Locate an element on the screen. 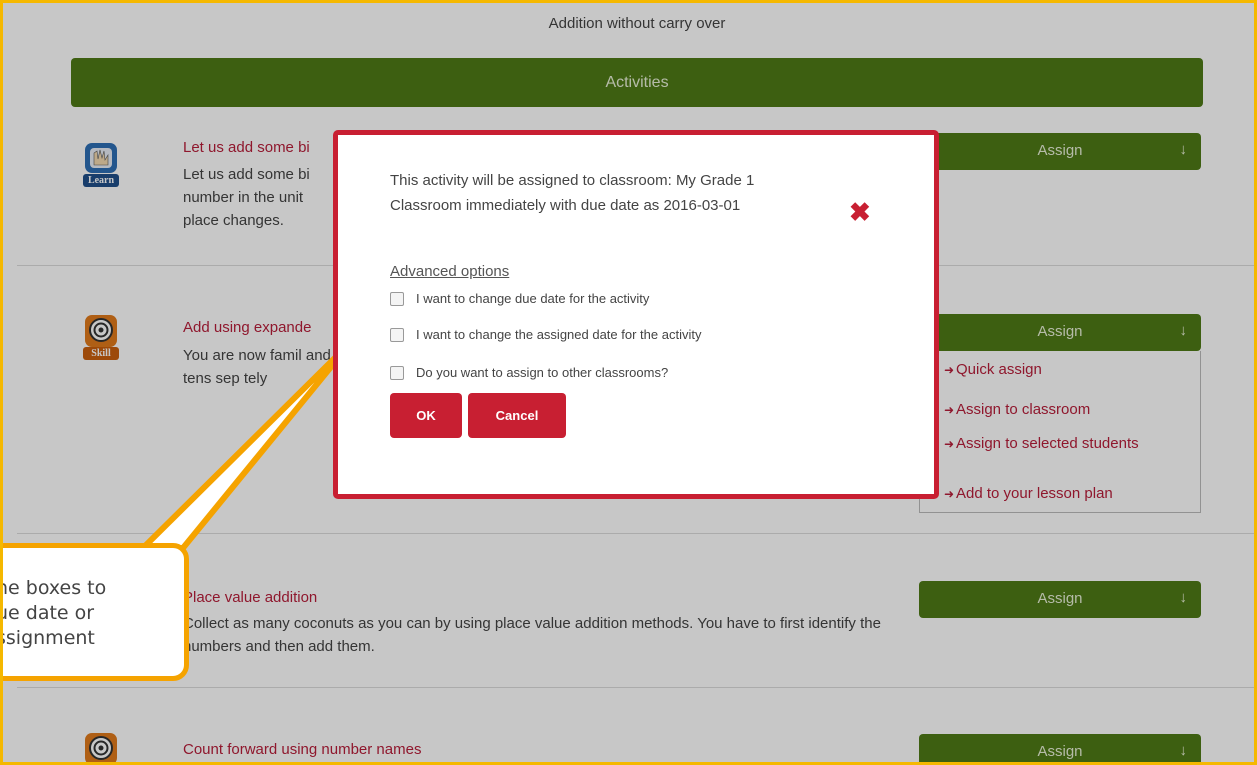 The width and height of the screenshot is (1257, 765). cancel-button: Cancel is located at coordinates (517, 415).